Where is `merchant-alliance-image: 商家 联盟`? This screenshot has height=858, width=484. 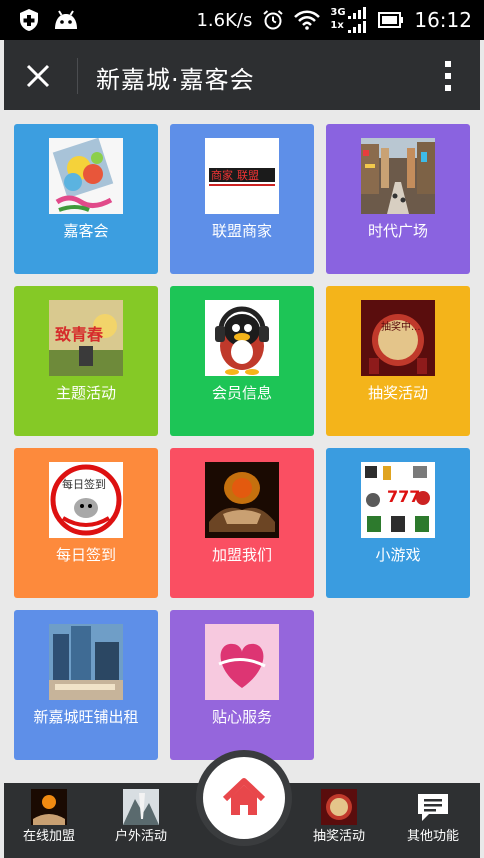
merchant-alliance-image: 商家 联盟 is located at coordinates (242, 176).